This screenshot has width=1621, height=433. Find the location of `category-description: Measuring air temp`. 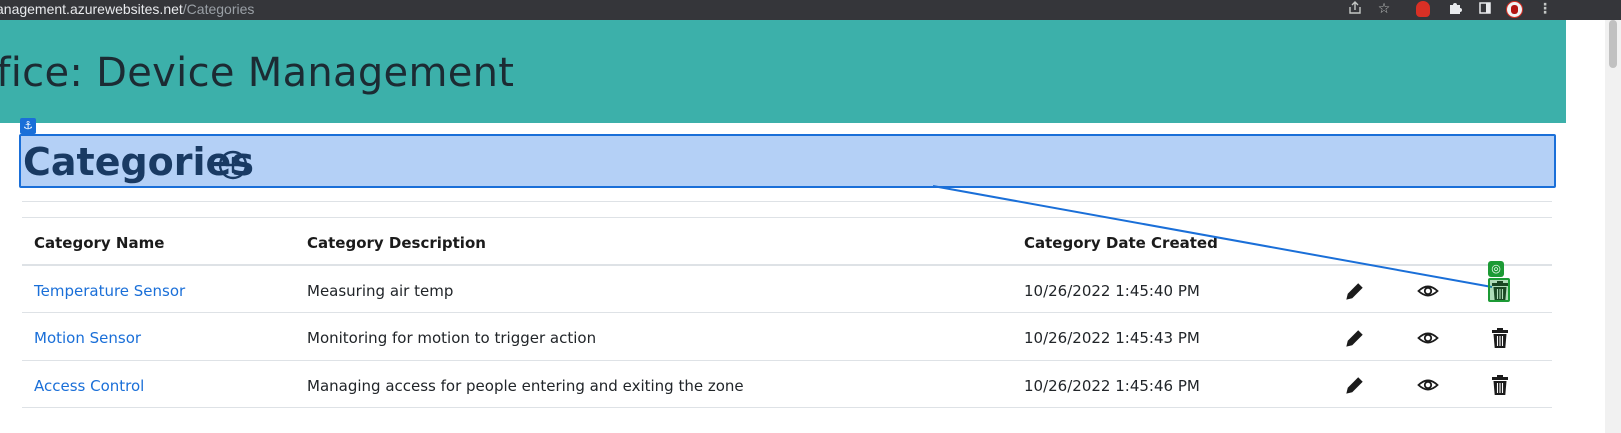

category-description: Measuring air temp is located at coordinates (380, 291).